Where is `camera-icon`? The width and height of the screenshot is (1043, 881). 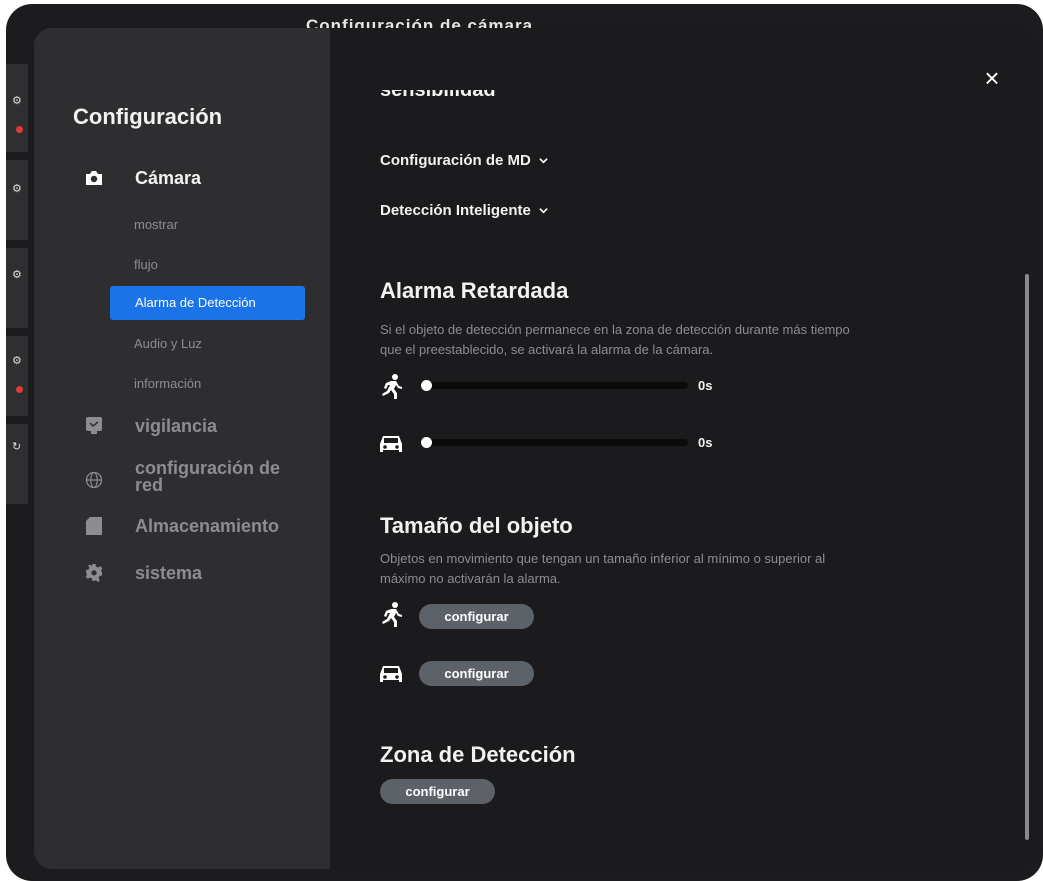 camera-icon is located at coordinates (94, 178).